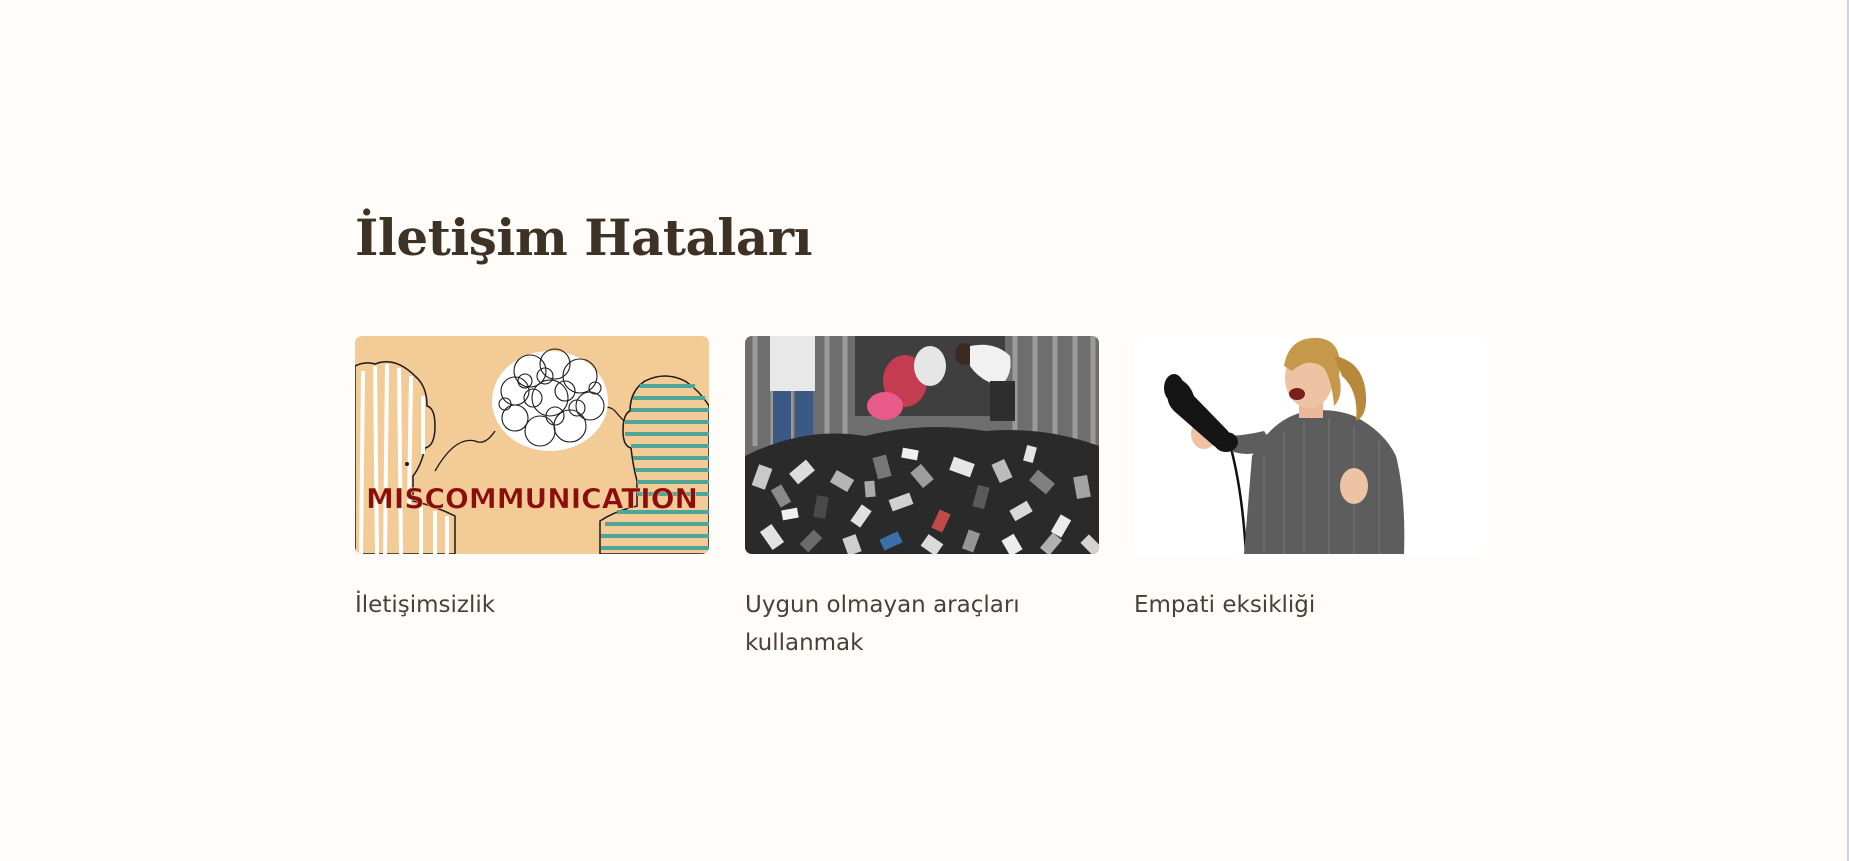 The height and width of the screenshot is (861, 1849). I want to click on section-title: İletişim Hataları, so click(584, 237).